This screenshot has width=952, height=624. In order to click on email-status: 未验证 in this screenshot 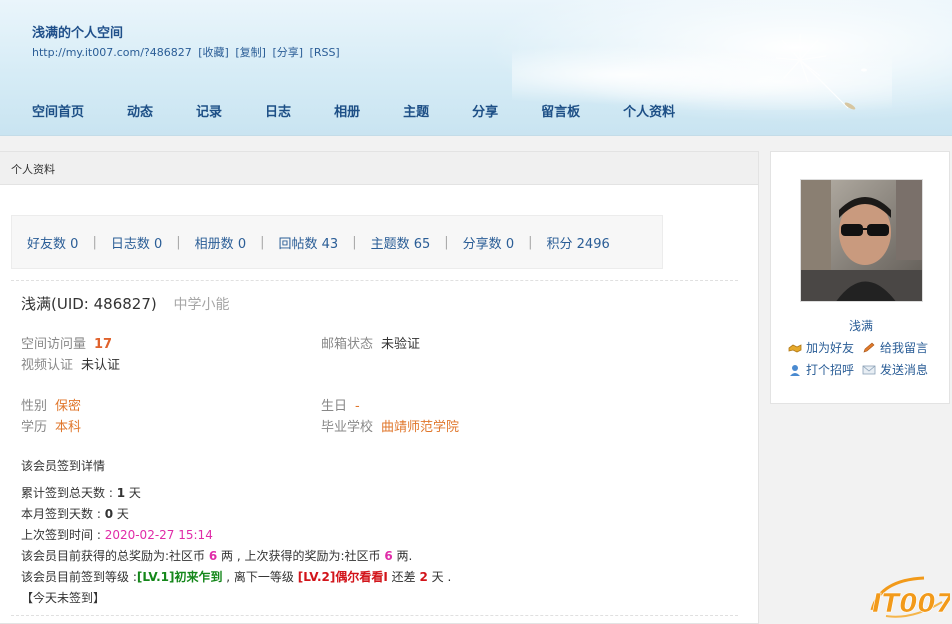, I will do `click(401, 344)`.